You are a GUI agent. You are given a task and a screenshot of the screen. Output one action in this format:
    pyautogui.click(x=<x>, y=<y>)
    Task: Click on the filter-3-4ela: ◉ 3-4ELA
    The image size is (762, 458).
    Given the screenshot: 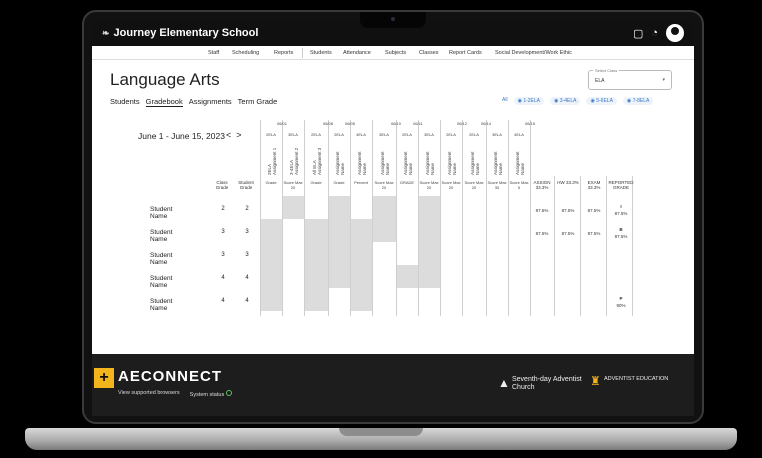 What is the action you would take?
    pyautogui.click(x=565, y=101)
    